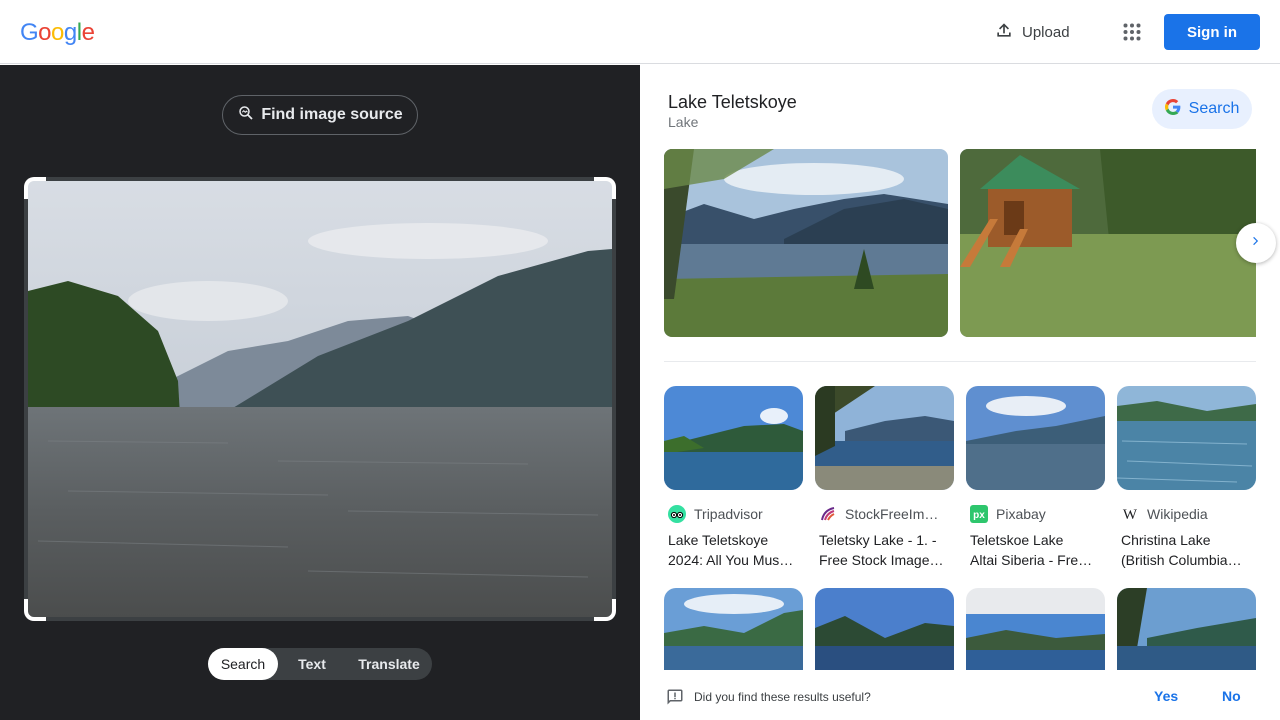 The width and height of the screenshot is (1280, 720). I want to click on upload-icon, so click(1004, 32).